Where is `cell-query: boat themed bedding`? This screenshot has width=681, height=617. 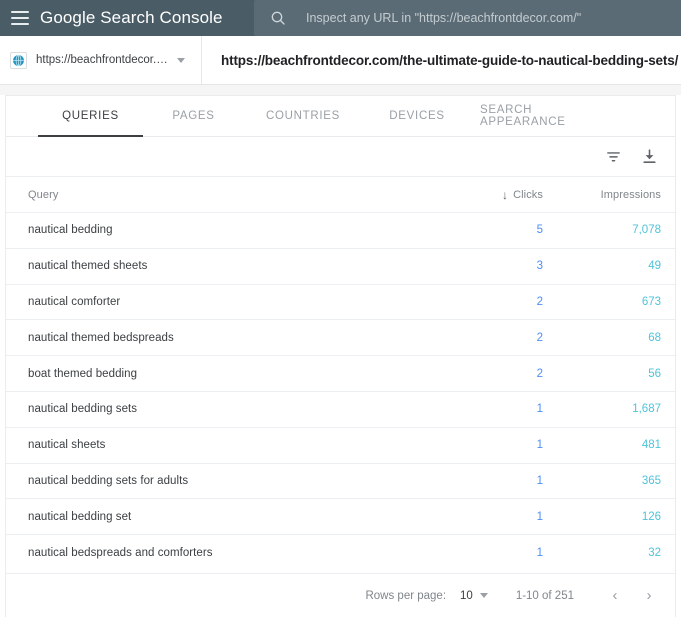 cell-query: boat themed bedding is located at coordinates (220, 373).